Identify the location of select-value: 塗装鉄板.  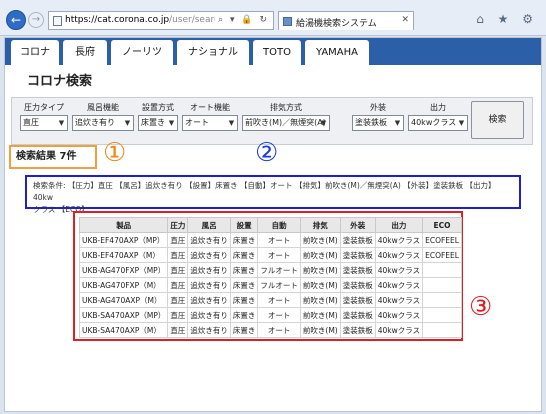
(371, 122).